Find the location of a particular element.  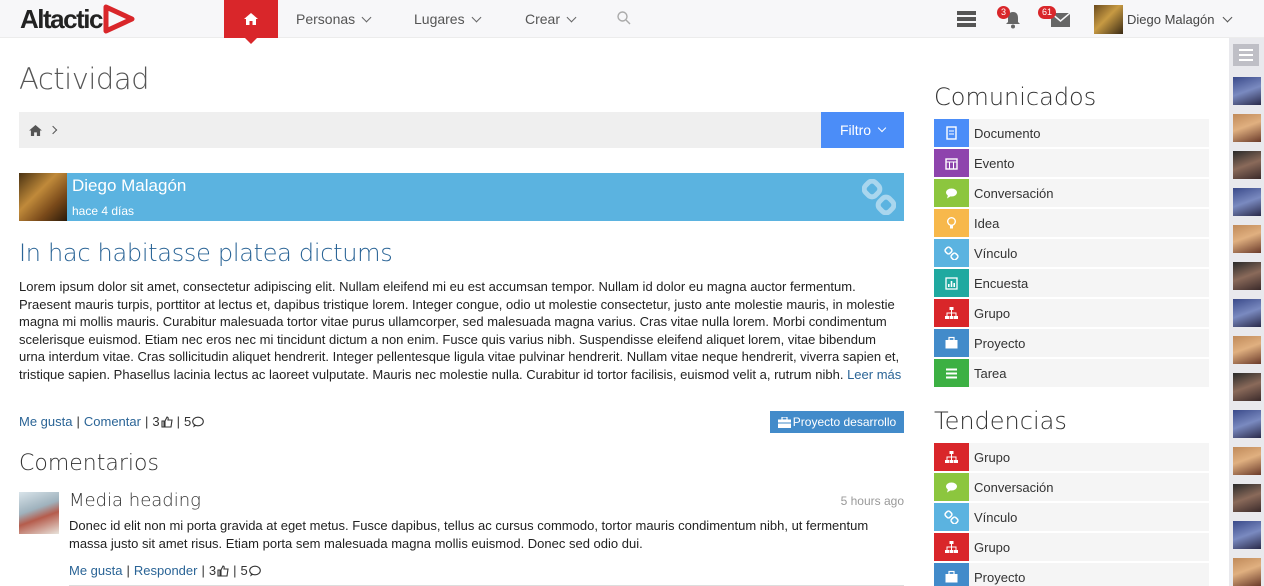

user-menu: Diego Malagón is located at coordinates (1163, 19).